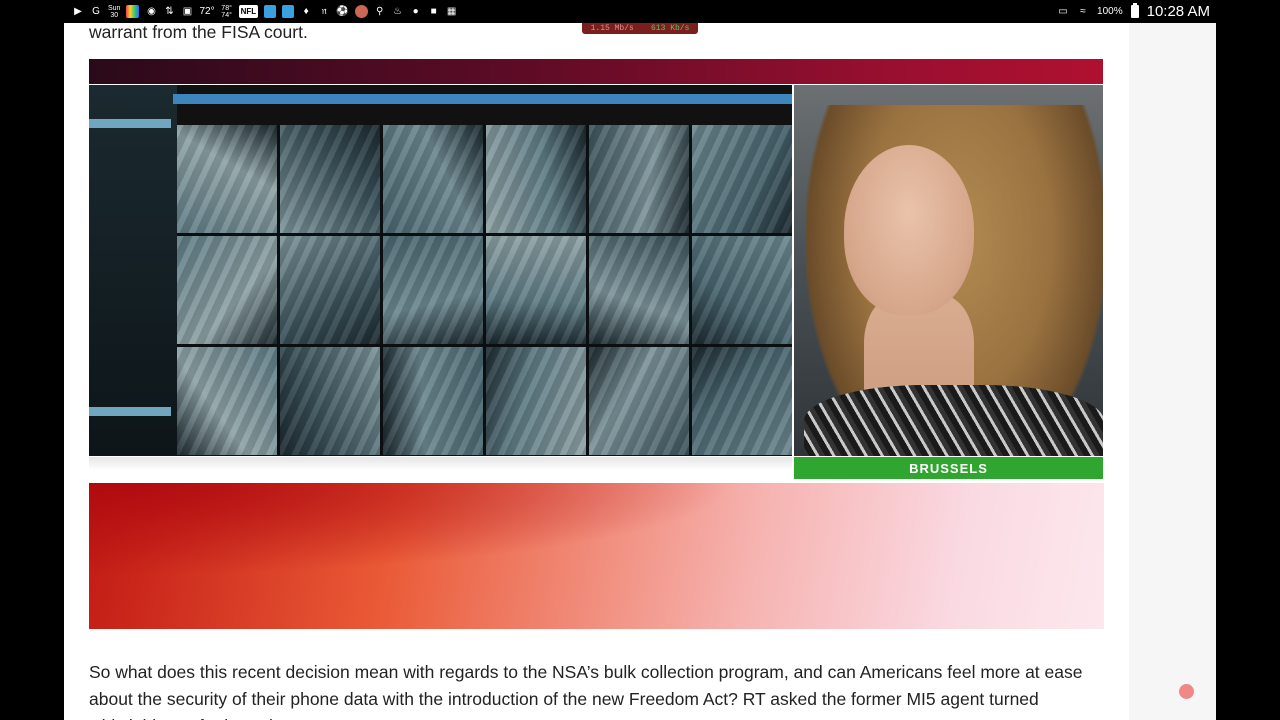  I want to click on guest-video-image, so click(948, 270).